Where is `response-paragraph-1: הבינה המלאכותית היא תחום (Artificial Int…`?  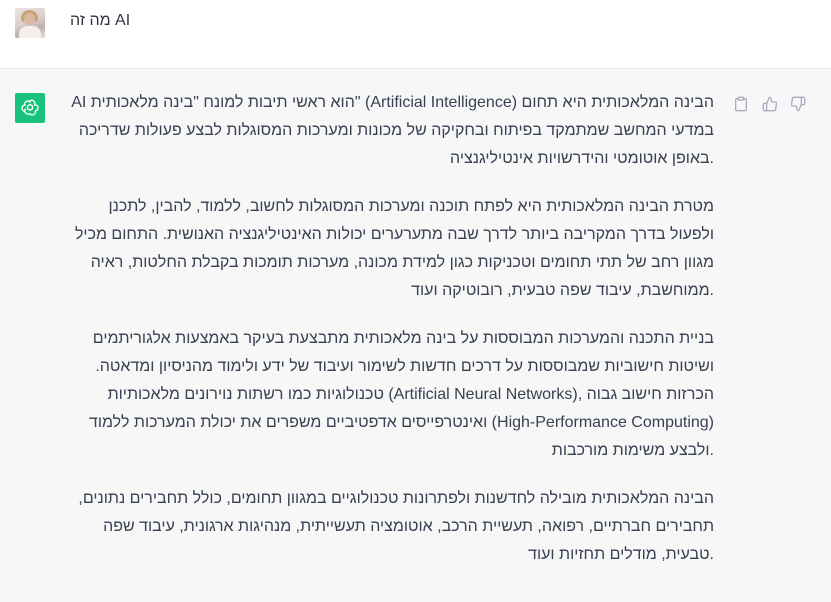
response-paragraph-1: הבינה המלאכותית היא תחום (Artificial Int… is located at coordinates (392, 130).